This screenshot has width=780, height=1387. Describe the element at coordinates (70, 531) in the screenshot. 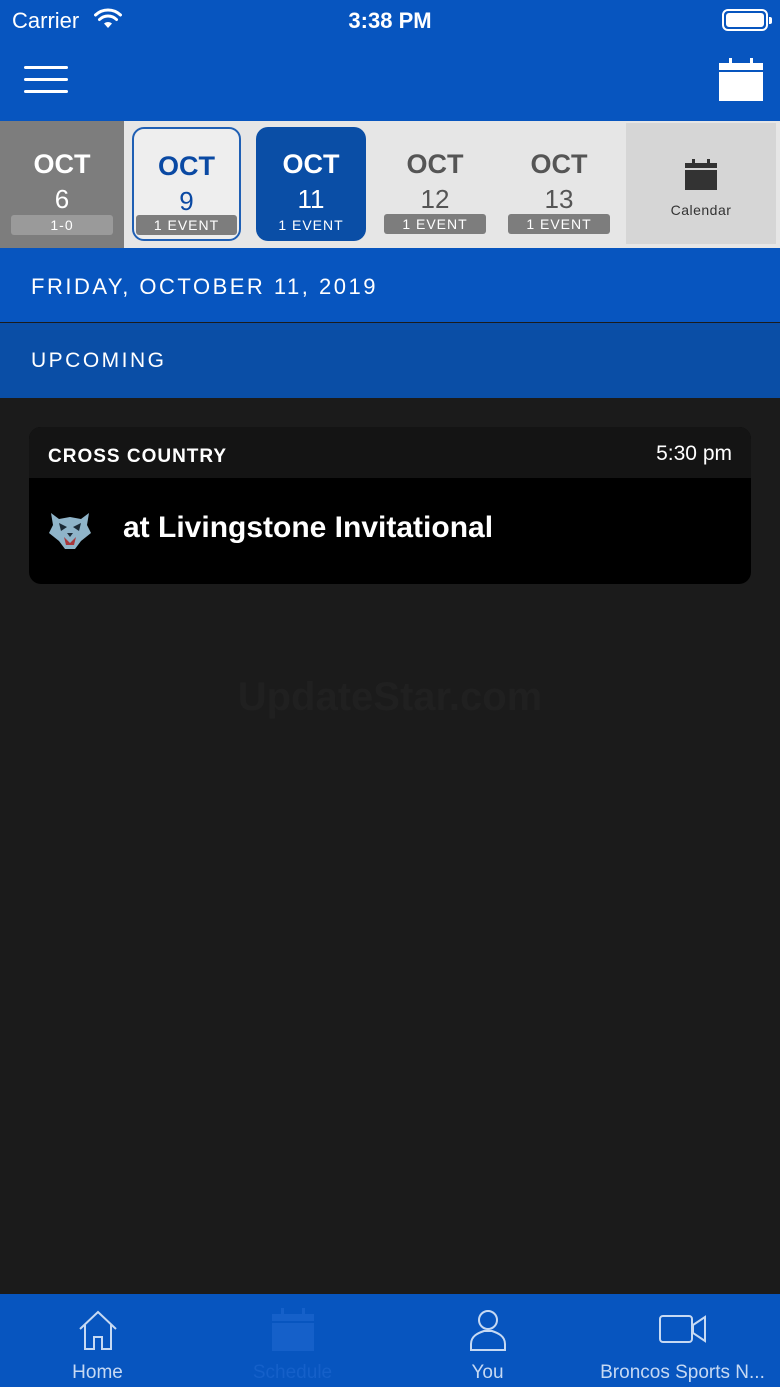

I see `team-logo-icon` at that location.